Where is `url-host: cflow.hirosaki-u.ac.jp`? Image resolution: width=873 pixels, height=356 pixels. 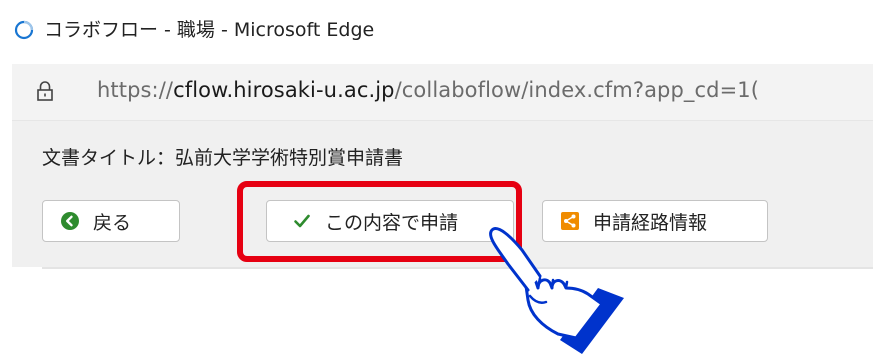 url-host: cflow.hirosaki-u.ac.jp is located at coordinates (284, 90).